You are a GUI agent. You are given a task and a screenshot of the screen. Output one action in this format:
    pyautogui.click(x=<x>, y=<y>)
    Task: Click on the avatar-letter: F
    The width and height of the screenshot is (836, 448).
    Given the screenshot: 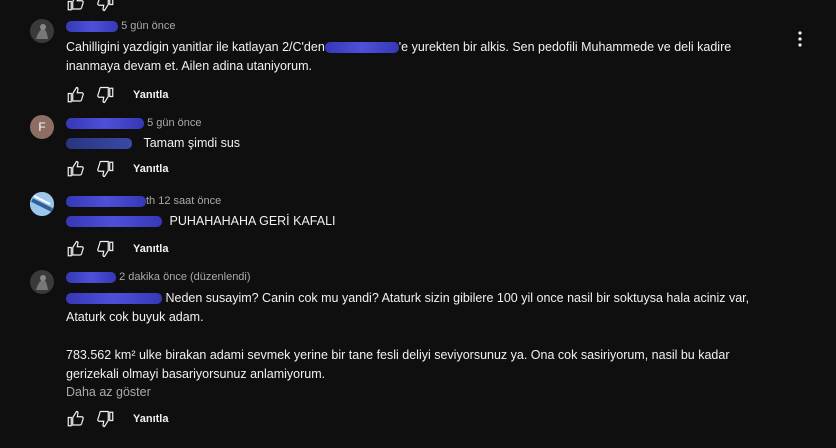 What is the action you would take?
    pyautogui.click(x=42, y=127)
    